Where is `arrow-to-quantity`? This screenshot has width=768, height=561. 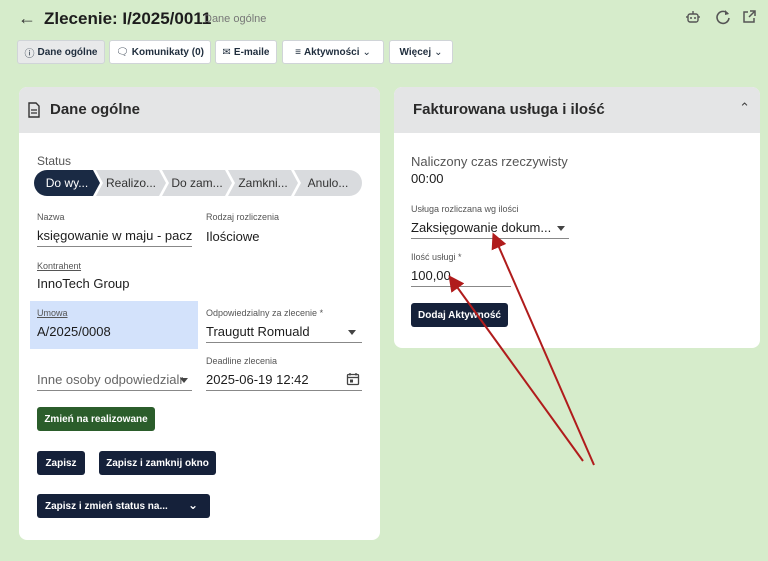 arrow-to-quantity is located at coordinates (516, 368).